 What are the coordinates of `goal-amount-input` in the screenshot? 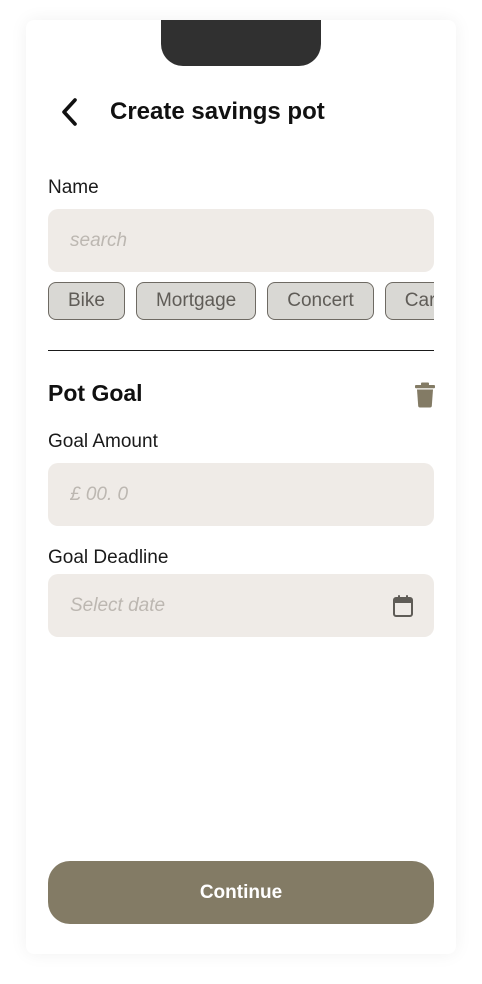 It's located at (241, 494).